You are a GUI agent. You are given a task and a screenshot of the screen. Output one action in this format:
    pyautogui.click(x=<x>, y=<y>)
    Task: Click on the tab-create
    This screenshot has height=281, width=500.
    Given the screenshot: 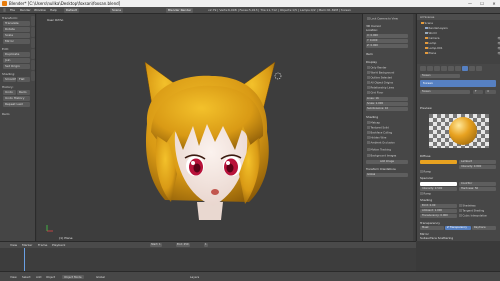 What is the action you would take?
    pyautogui.click(x=33, y=32)
    